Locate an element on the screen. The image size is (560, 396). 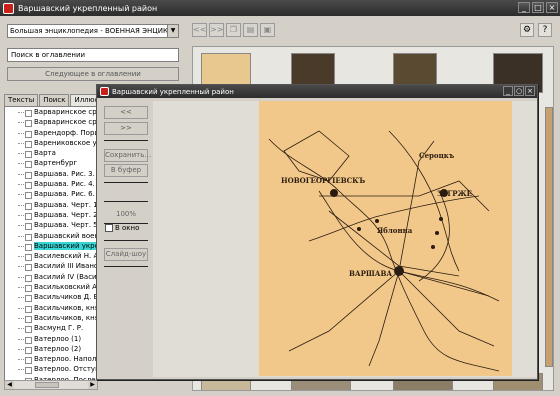
scrollbar-thumb is located at coordinates (47, 385).